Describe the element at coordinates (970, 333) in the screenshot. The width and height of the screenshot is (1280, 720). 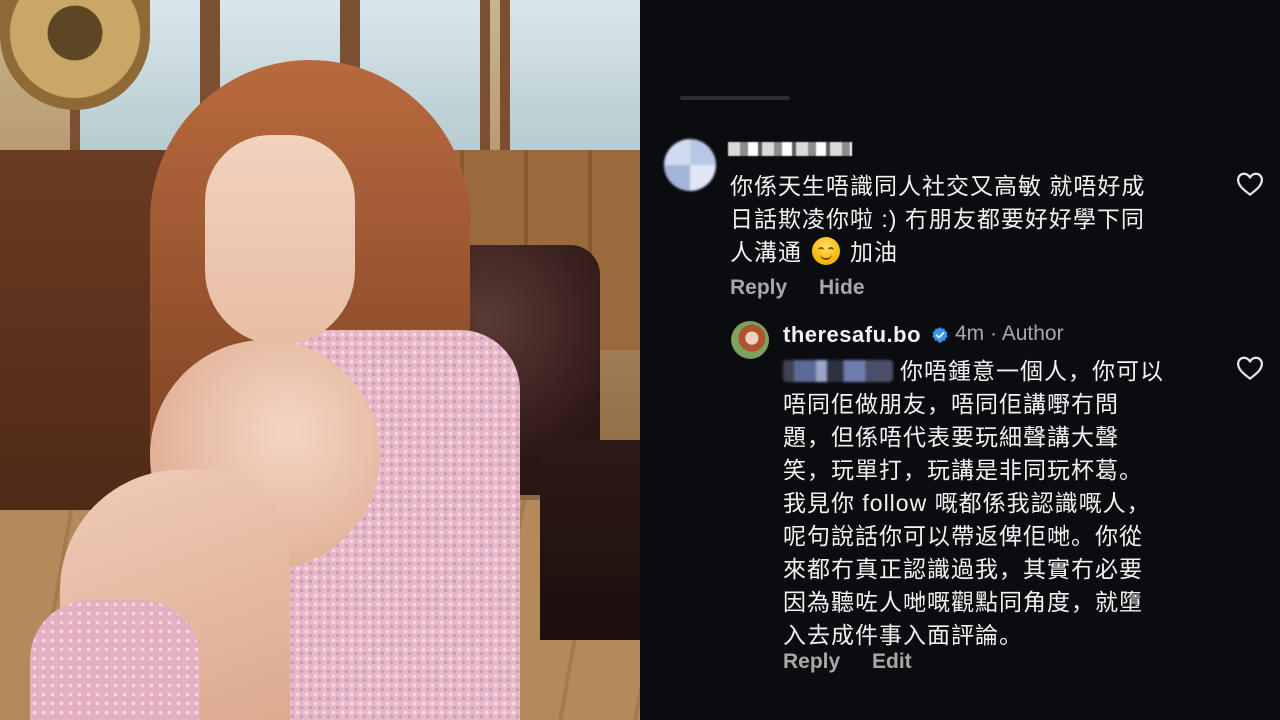
I see `reply-time: 4m` at that location.